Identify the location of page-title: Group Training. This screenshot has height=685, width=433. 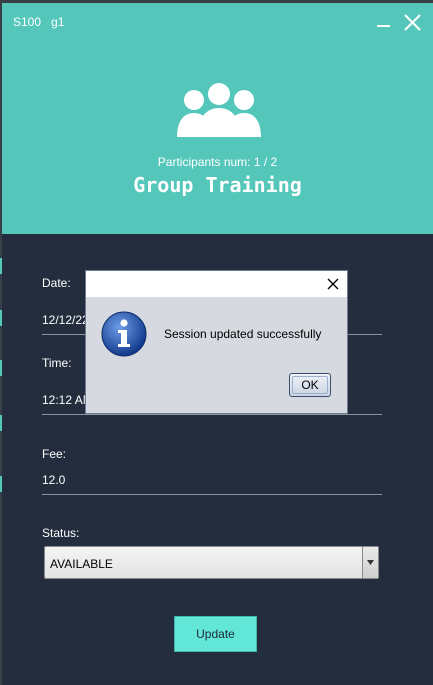
(217, 185).